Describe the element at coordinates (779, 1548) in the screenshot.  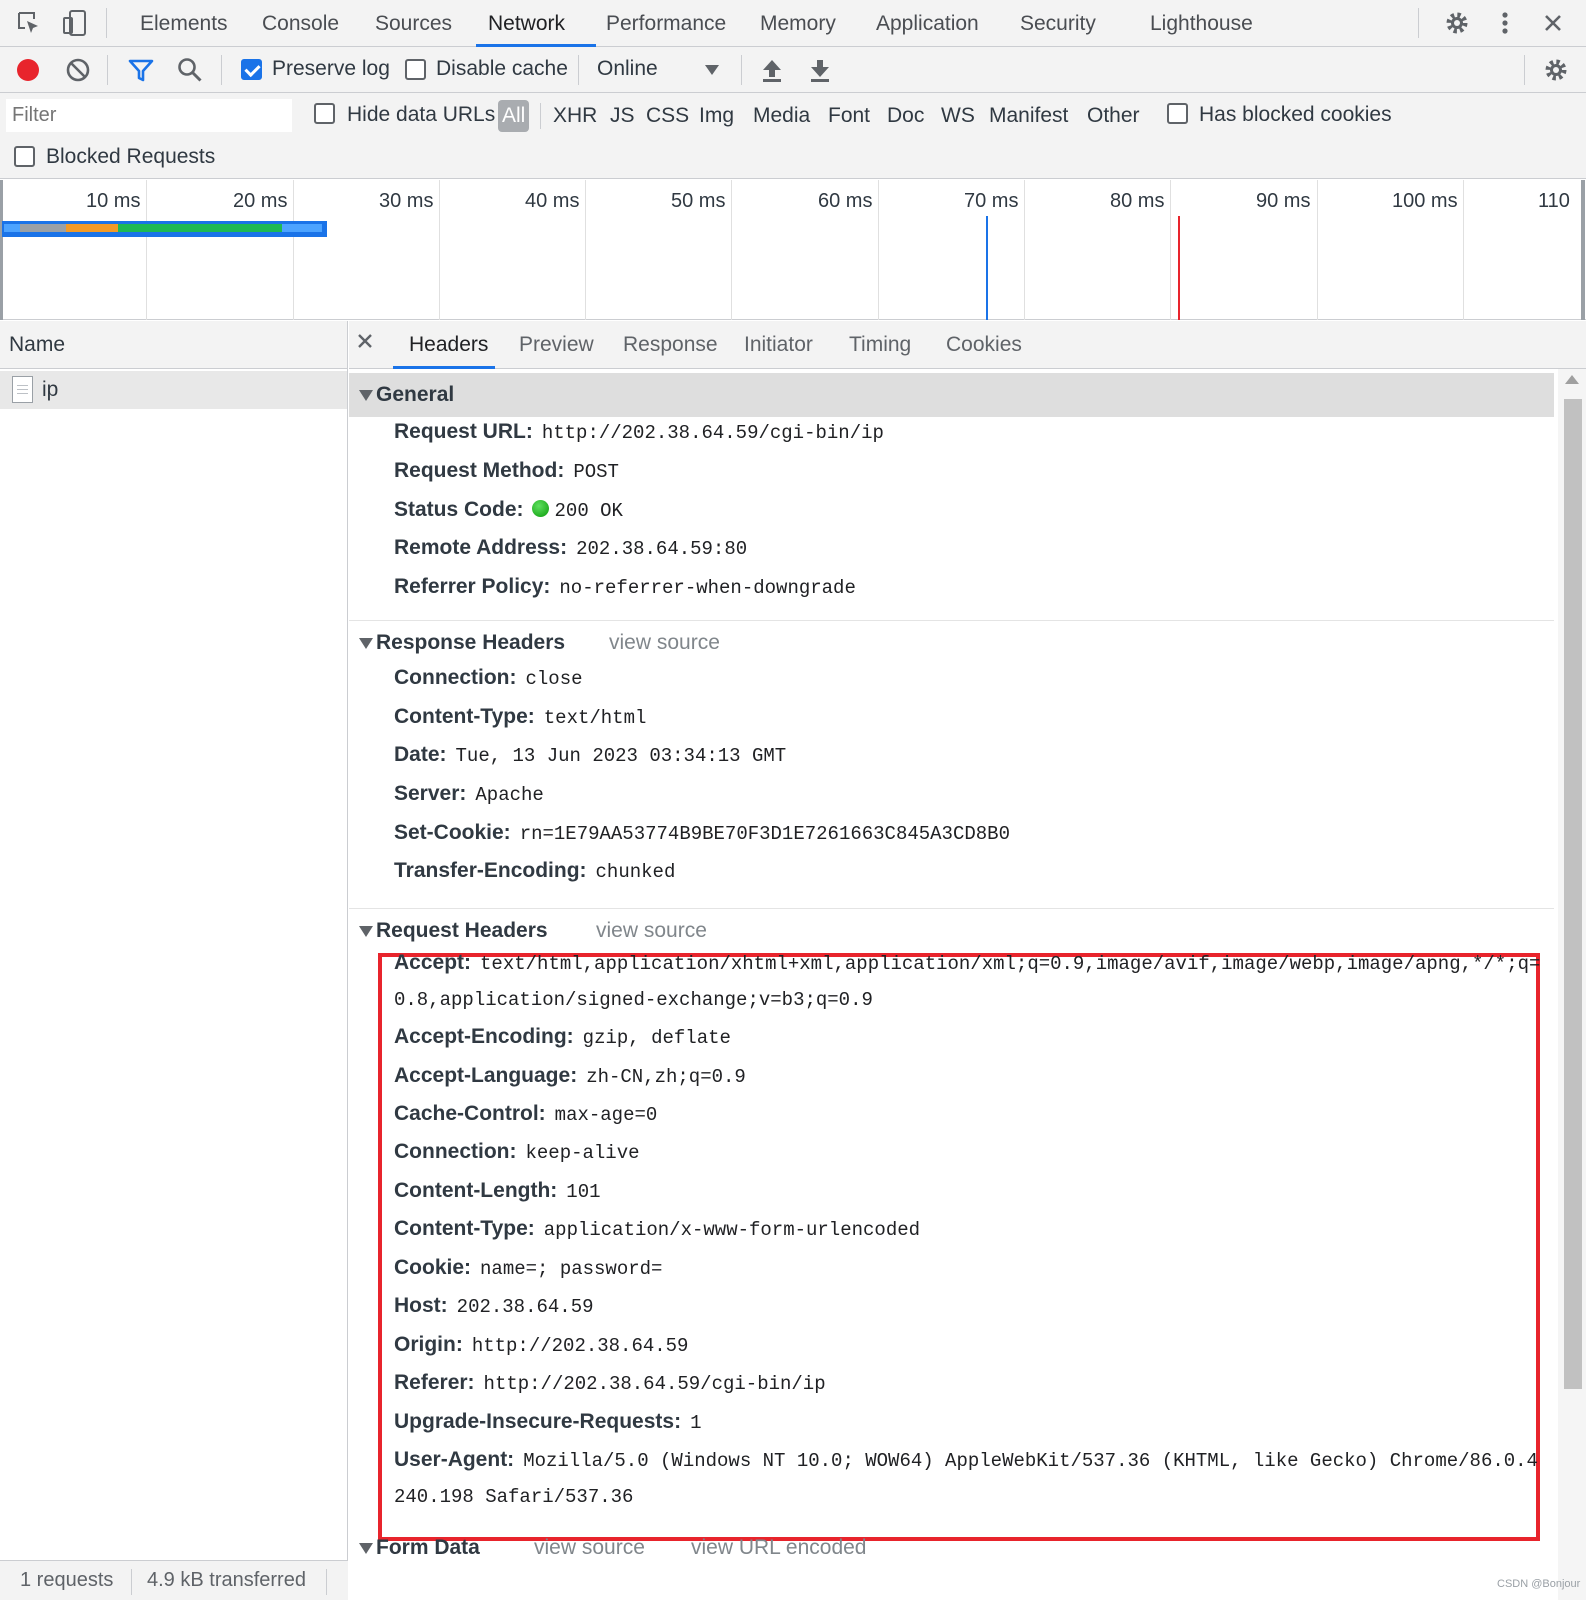
I see `view-url-encoded-link: view URL encoded` at that location.